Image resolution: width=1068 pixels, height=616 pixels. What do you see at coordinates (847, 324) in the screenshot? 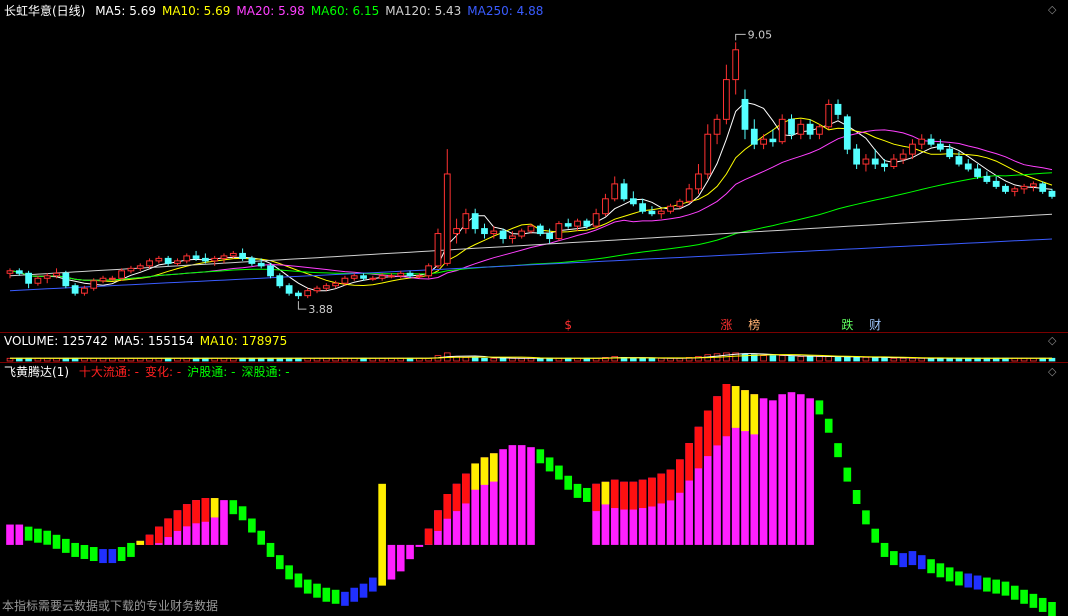
I see `event-marker: 跌` at bounding box center [847, 324].